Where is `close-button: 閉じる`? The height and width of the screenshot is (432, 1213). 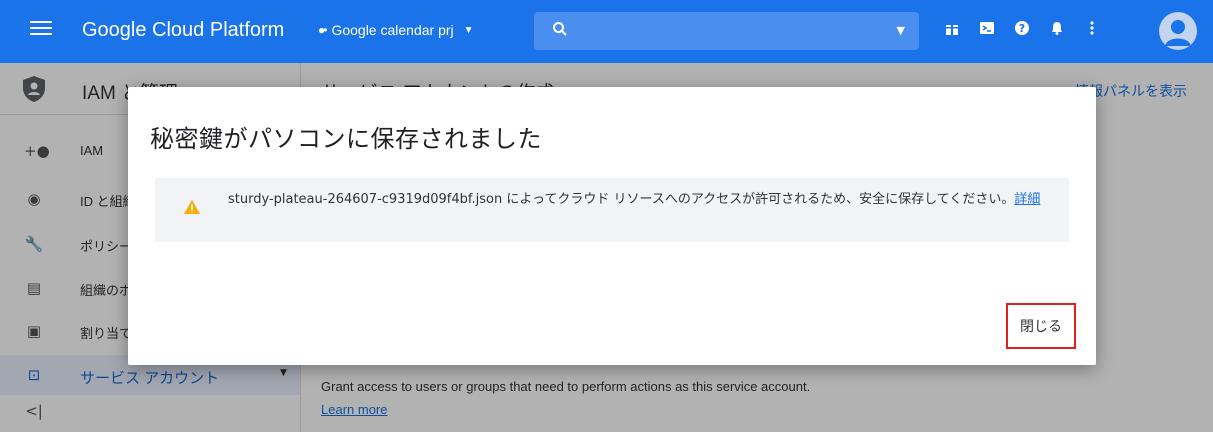 close-button: 閉じる is located at coordinates (1041, 326).